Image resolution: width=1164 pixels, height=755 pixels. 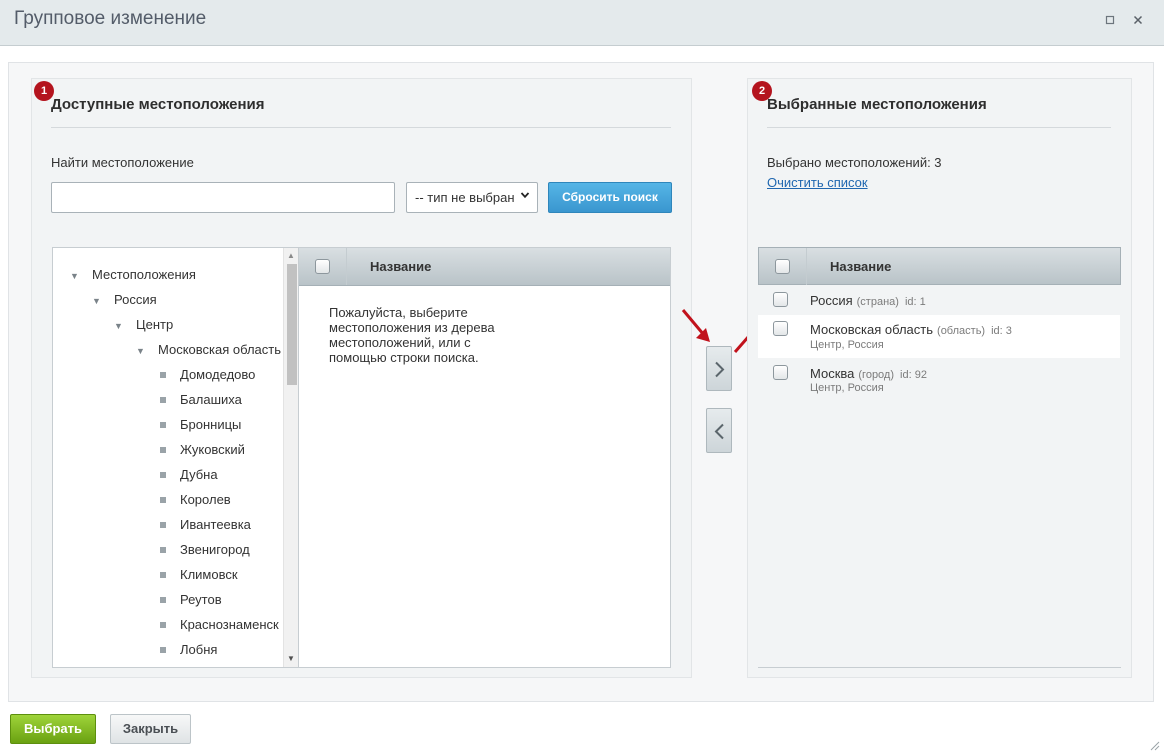 I want to click on tree-node: Бронницы, so click(x=200, y=424).